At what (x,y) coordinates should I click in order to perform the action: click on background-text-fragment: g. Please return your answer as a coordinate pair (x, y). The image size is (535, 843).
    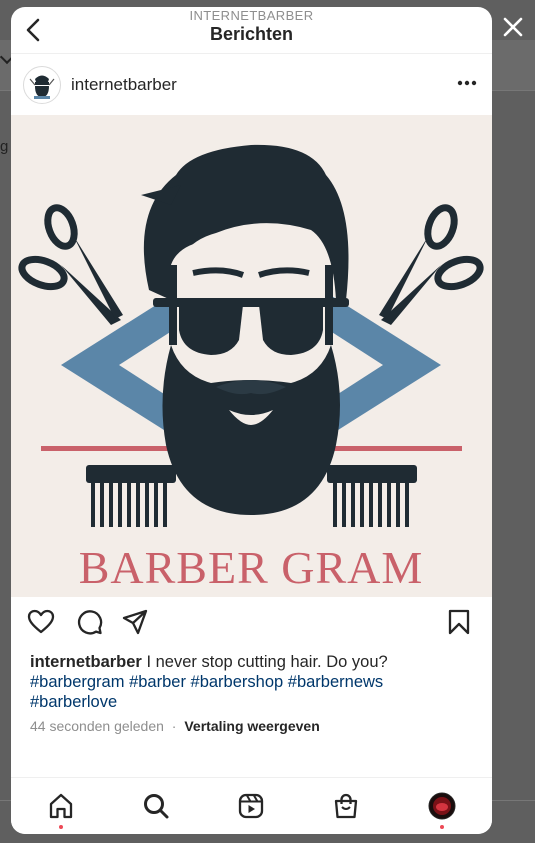
    Looking at the image, I should click on (4, 146).